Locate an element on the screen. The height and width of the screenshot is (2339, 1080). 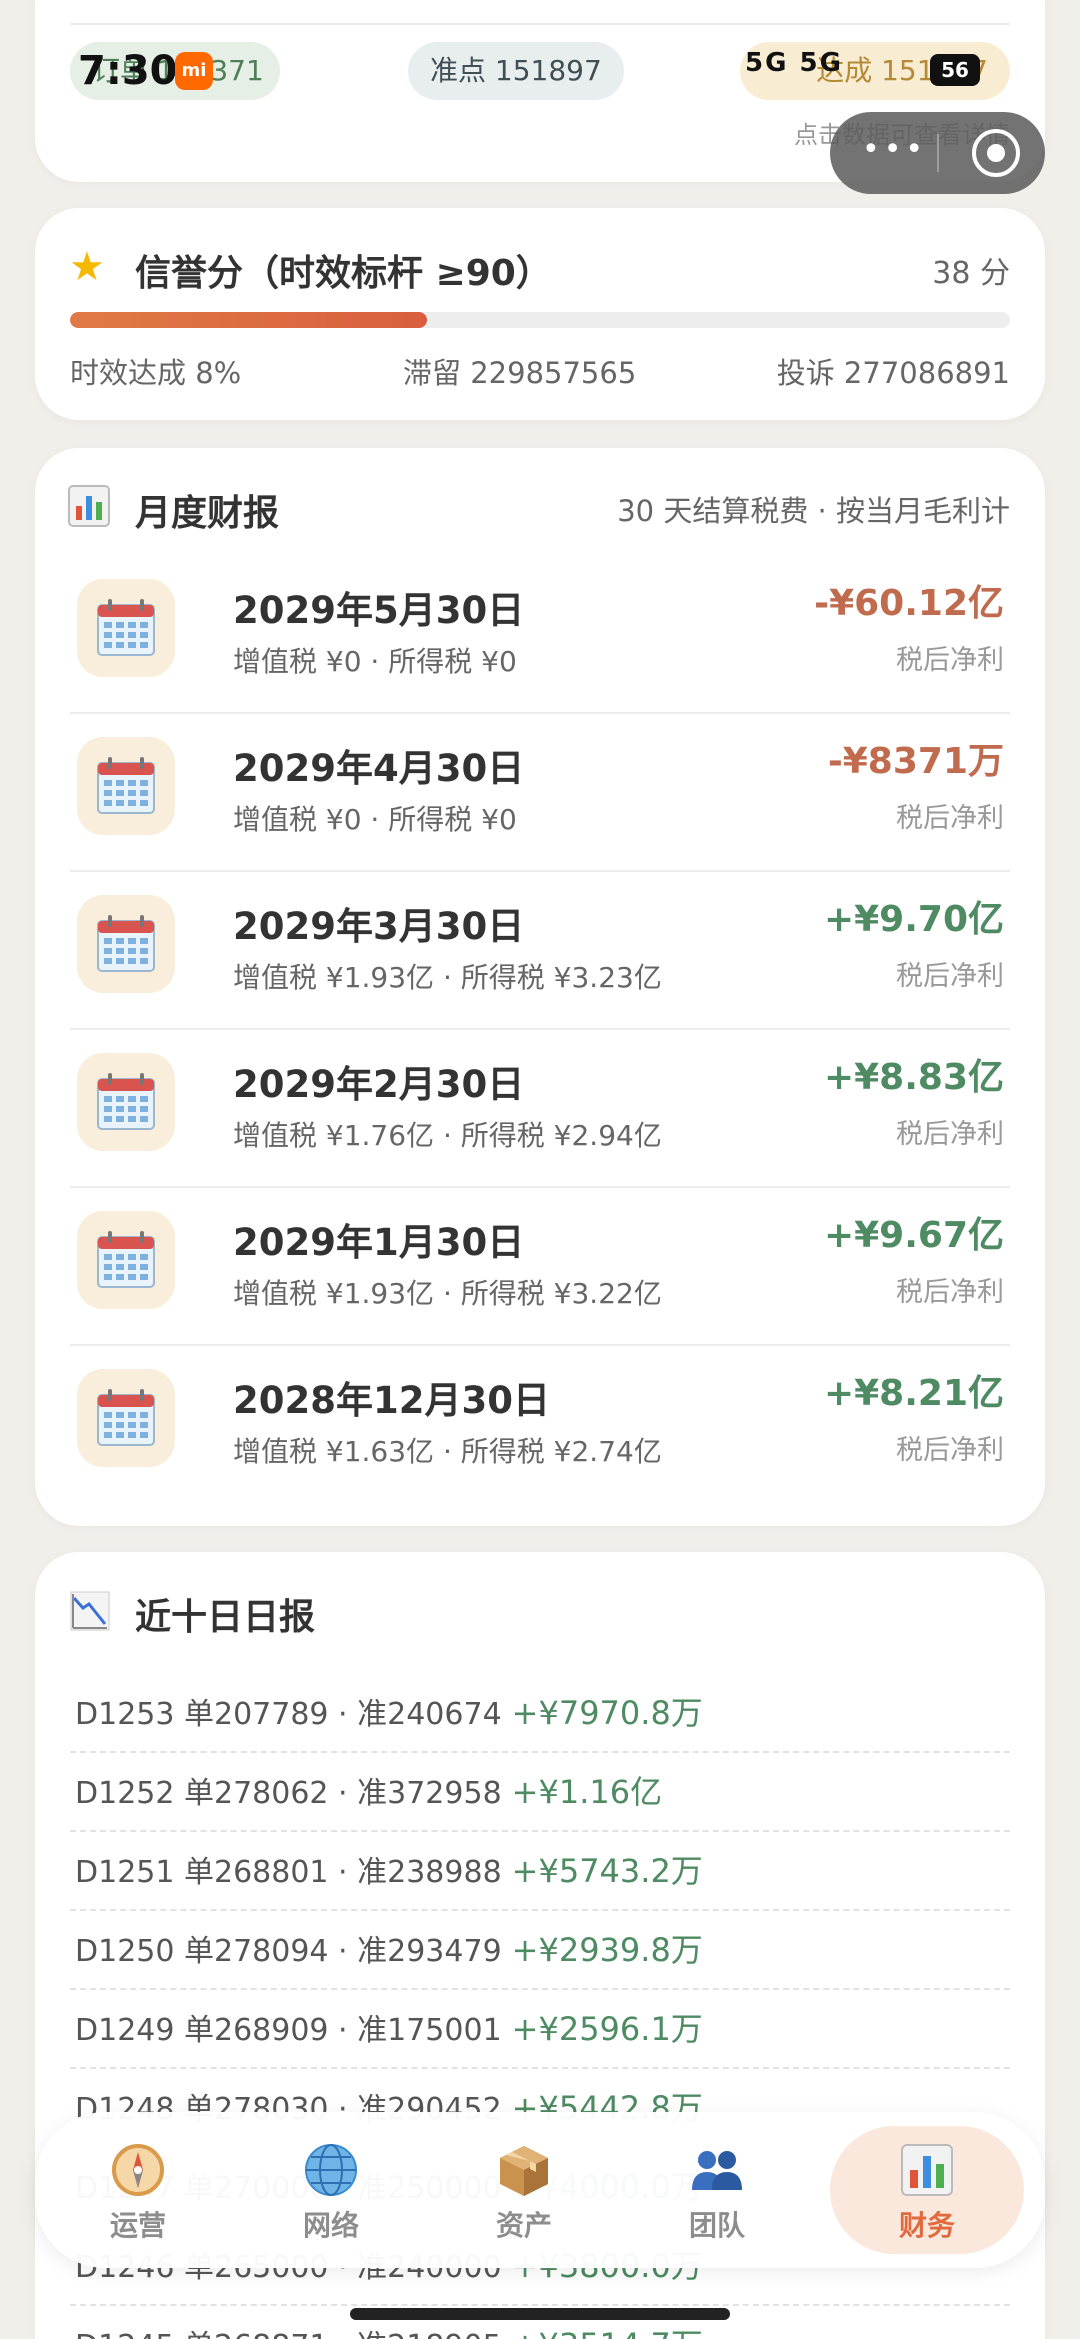
on-time-rate: 时效达成 8% is located at coordinates (155, 371).